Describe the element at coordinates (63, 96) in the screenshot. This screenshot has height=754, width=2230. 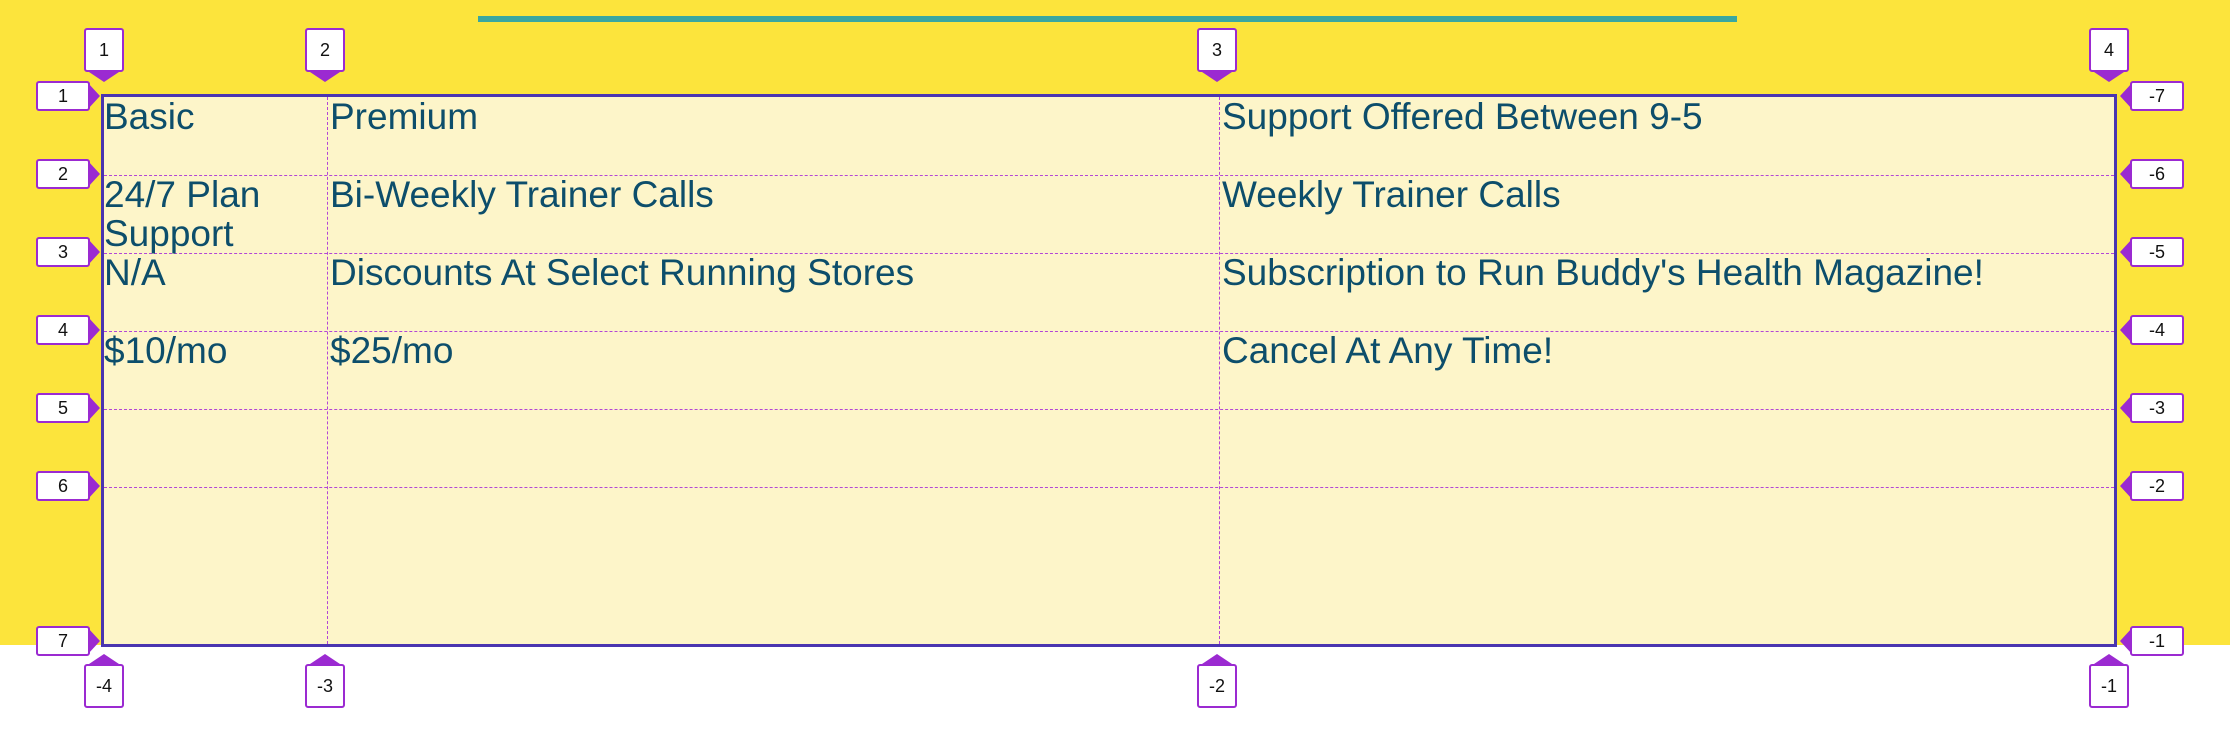
I see `grid-row-label: 1` at that location.